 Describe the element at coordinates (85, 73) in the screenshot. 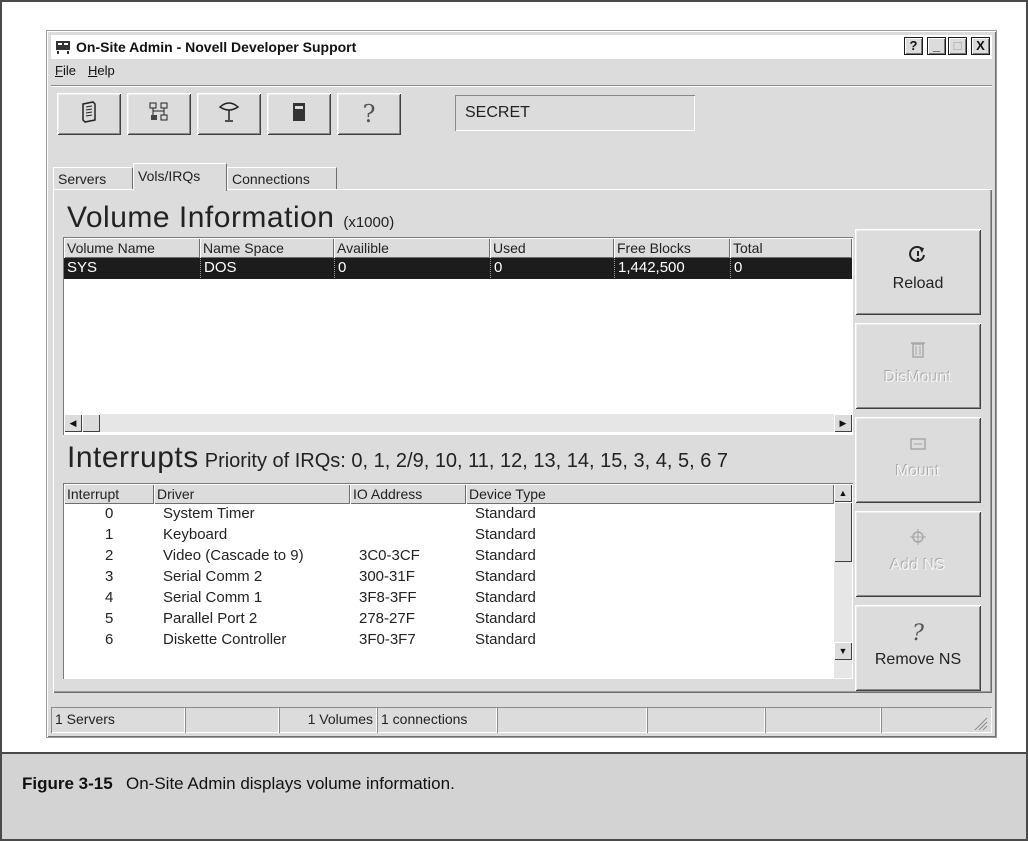

I see `menu-bar: File Help` at that location.